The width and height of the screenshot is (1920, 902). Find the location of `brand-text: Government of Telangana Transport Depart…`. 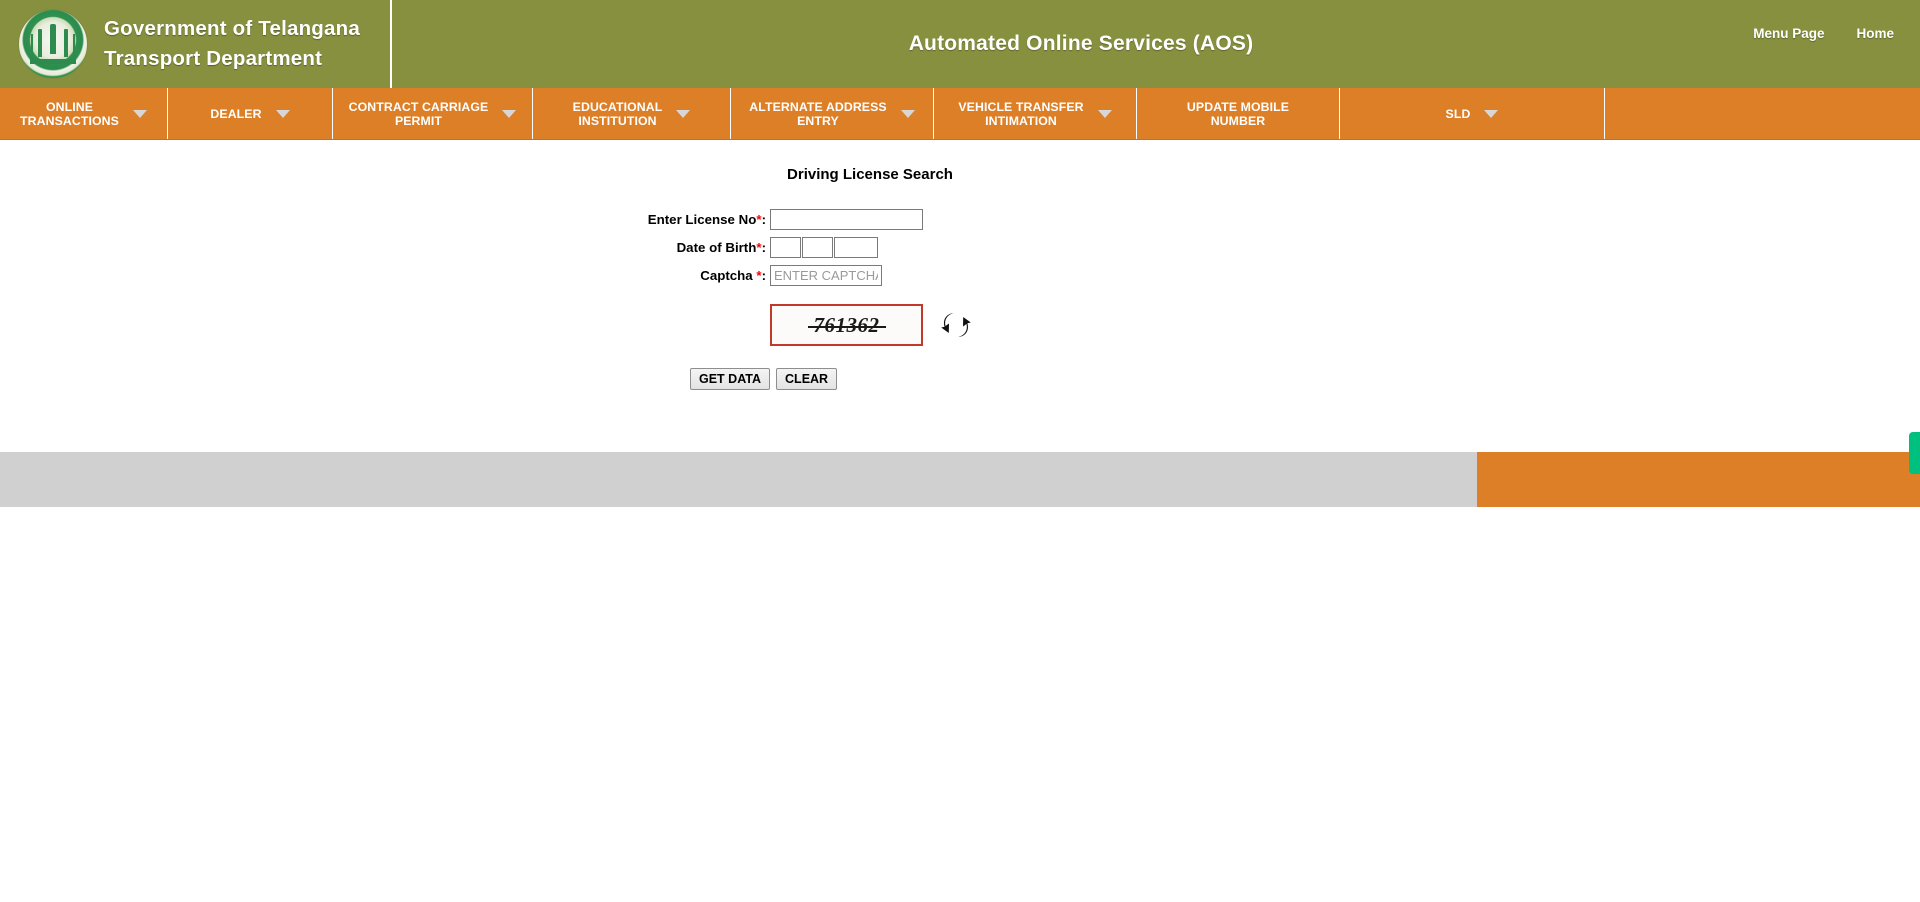

brand-text: Government of Telangana Transport Depart… is located at coordinates (232, 43).